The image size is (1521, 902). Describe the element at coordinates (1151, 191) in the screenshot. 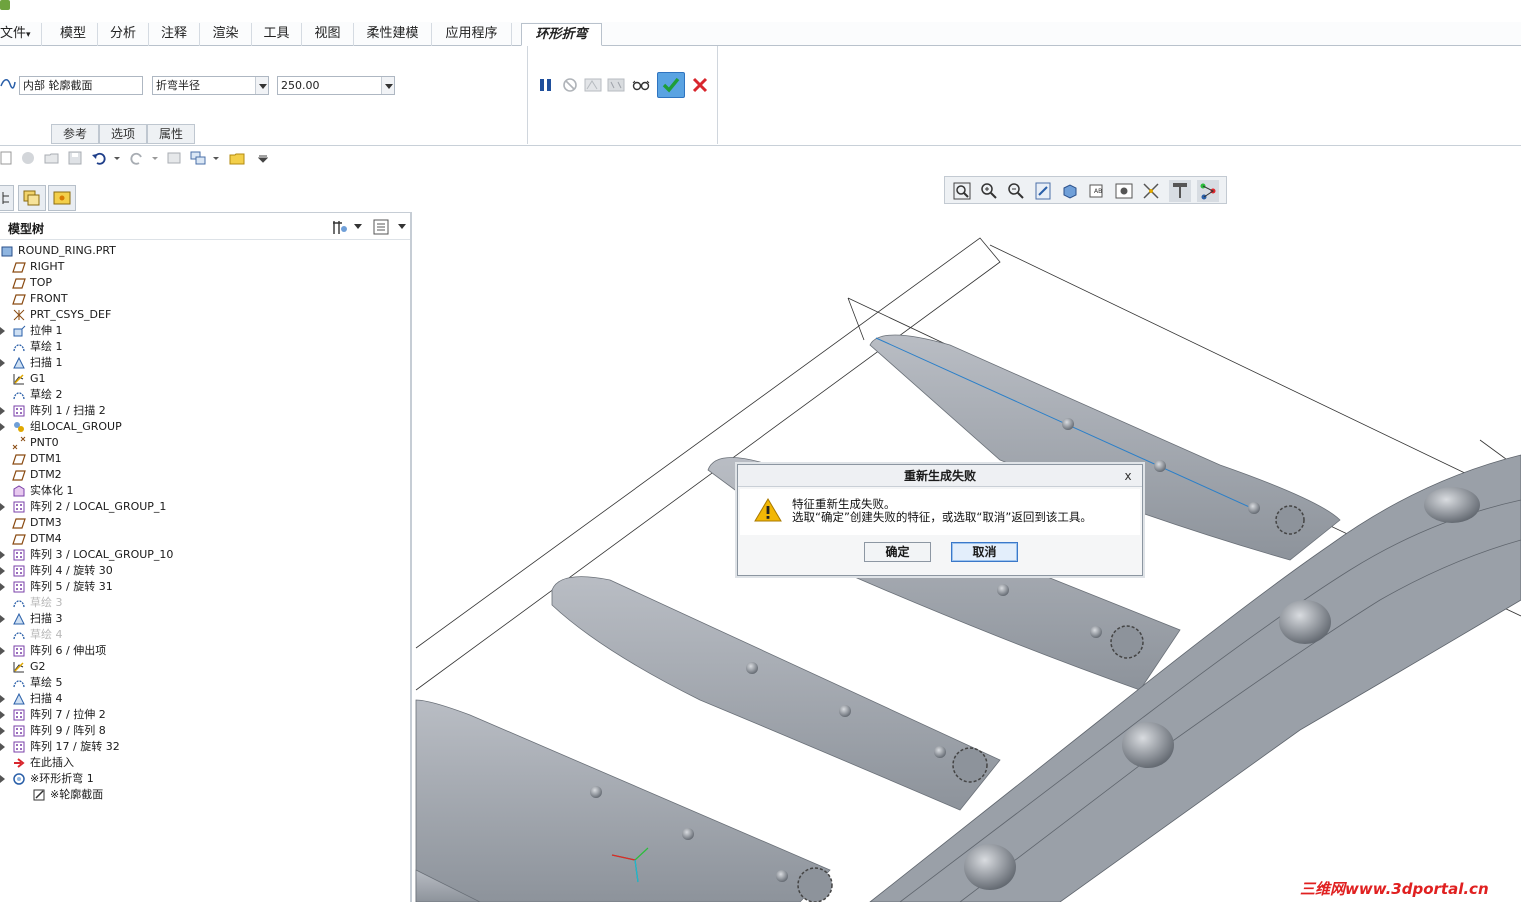

I see `datum-display-icon` at that location.